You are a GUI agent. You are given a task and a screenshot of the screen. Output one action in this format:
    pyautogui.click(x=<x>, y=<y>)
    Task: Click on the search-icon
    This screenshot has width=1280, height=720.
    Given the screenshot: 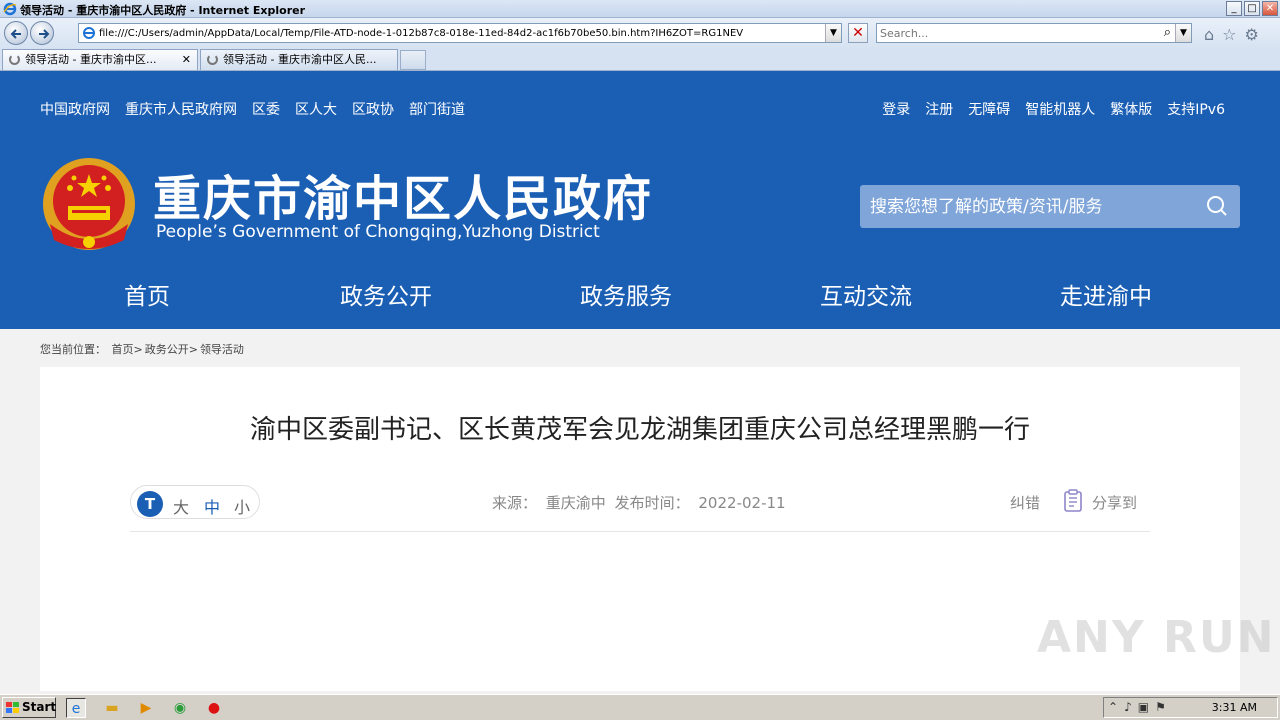 What is the action you would take?
    pyautogui.click(x=1217, y=206)
    